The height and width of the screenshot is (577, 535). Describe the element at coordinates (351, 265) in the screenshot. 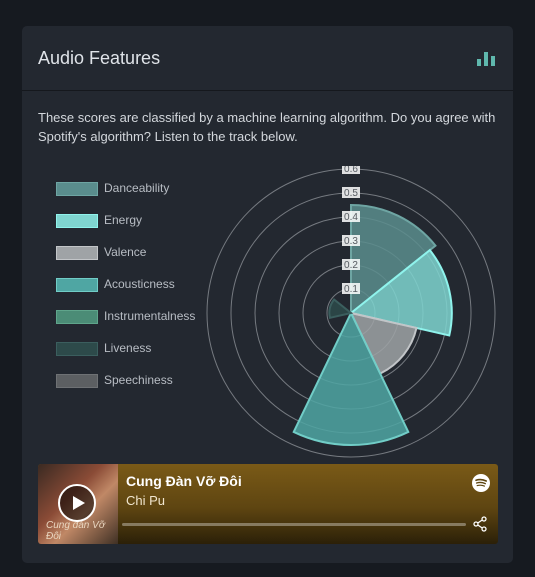

I see `tick-label: 0.2` at that location.